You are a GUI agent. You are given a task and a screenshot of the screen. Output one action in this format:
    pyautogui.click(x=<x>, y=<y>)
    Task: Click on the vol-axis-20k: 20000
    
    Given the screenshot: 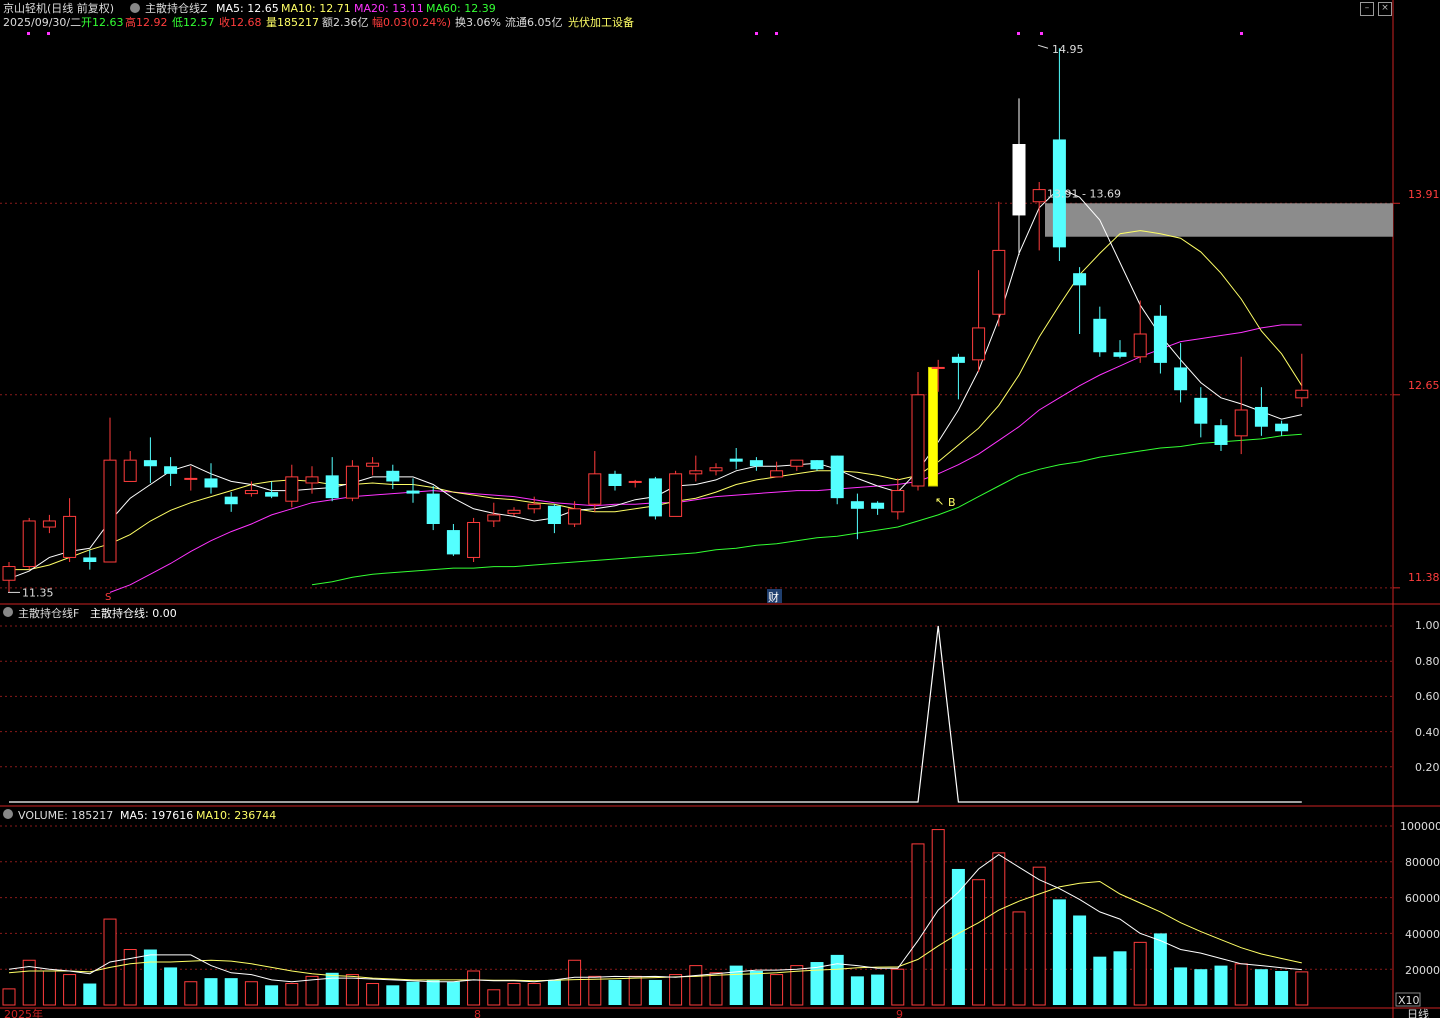 What is the action you would take?
    pyautogui.click(x=1422, y=970)
    